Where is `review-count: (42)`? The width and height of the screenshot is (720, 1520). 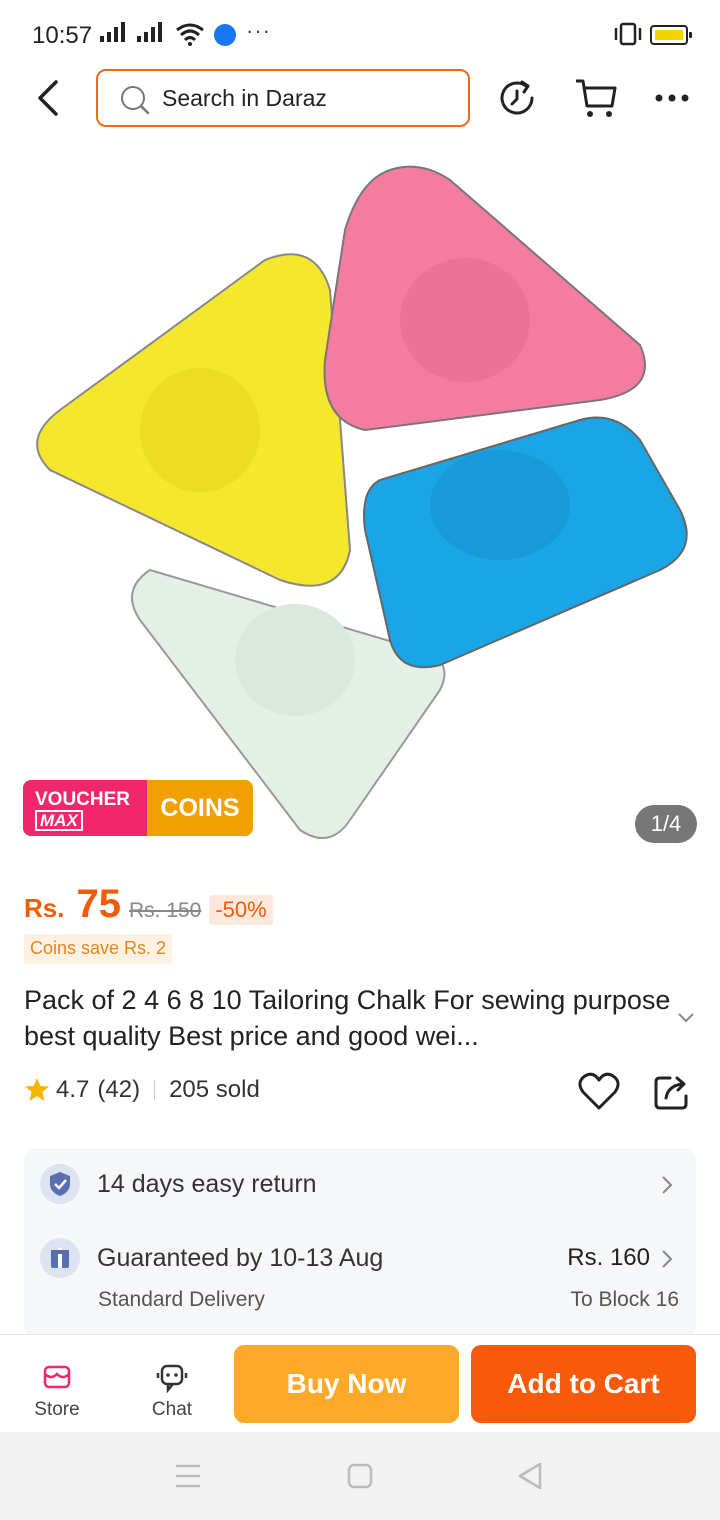 review-count: (42) is located at coordinates (119, 1089).